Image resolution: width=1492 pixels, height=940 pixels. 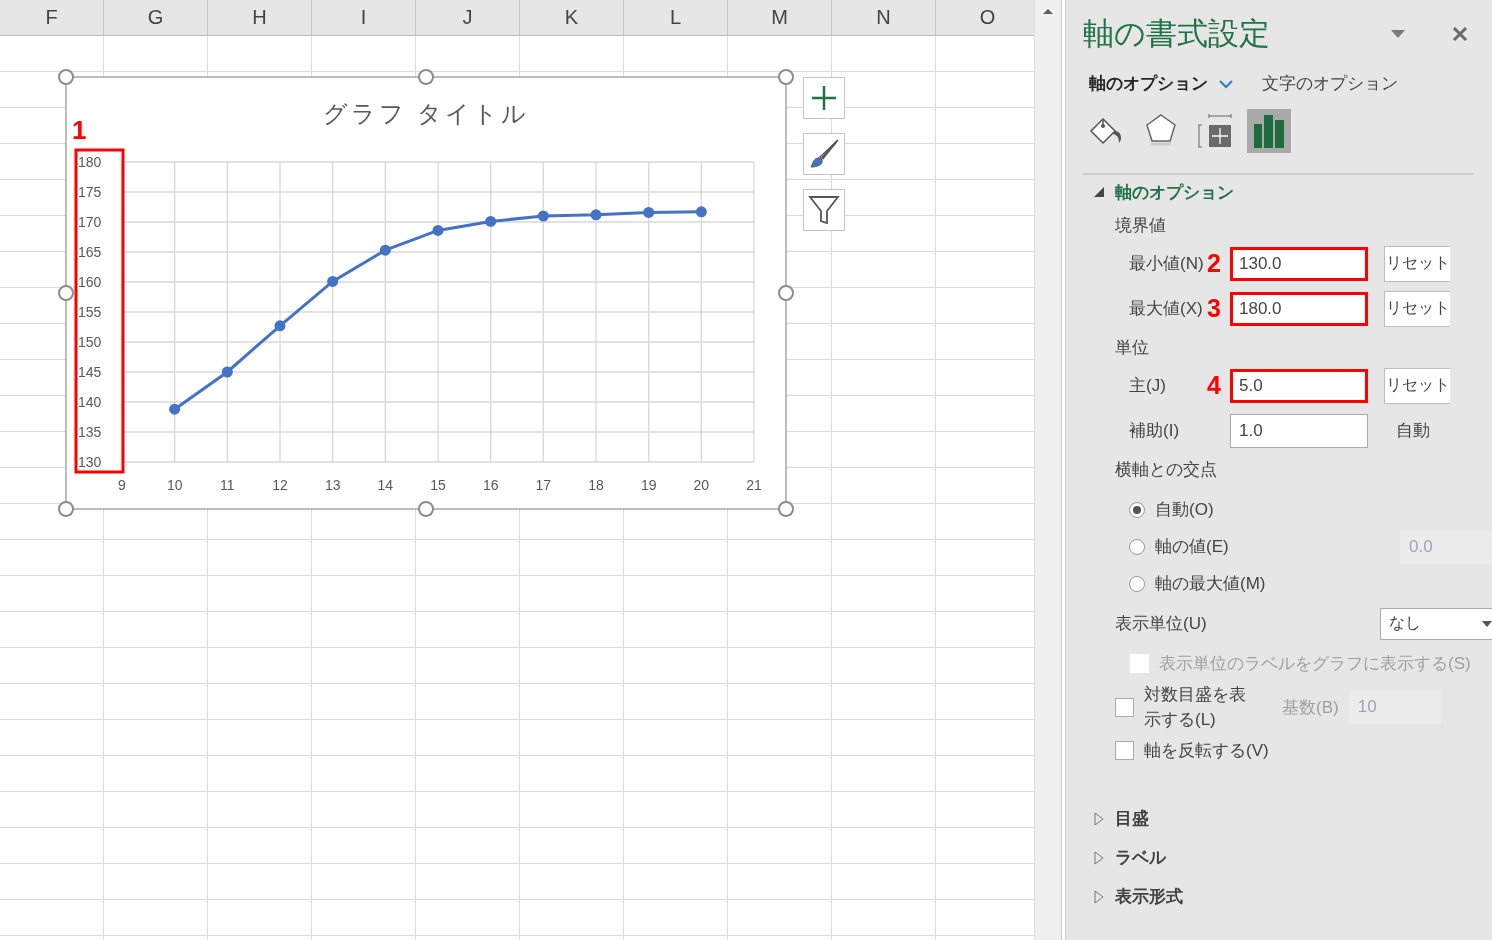 I want to click on annotation-number: 2, so click(x=1214, y=263).